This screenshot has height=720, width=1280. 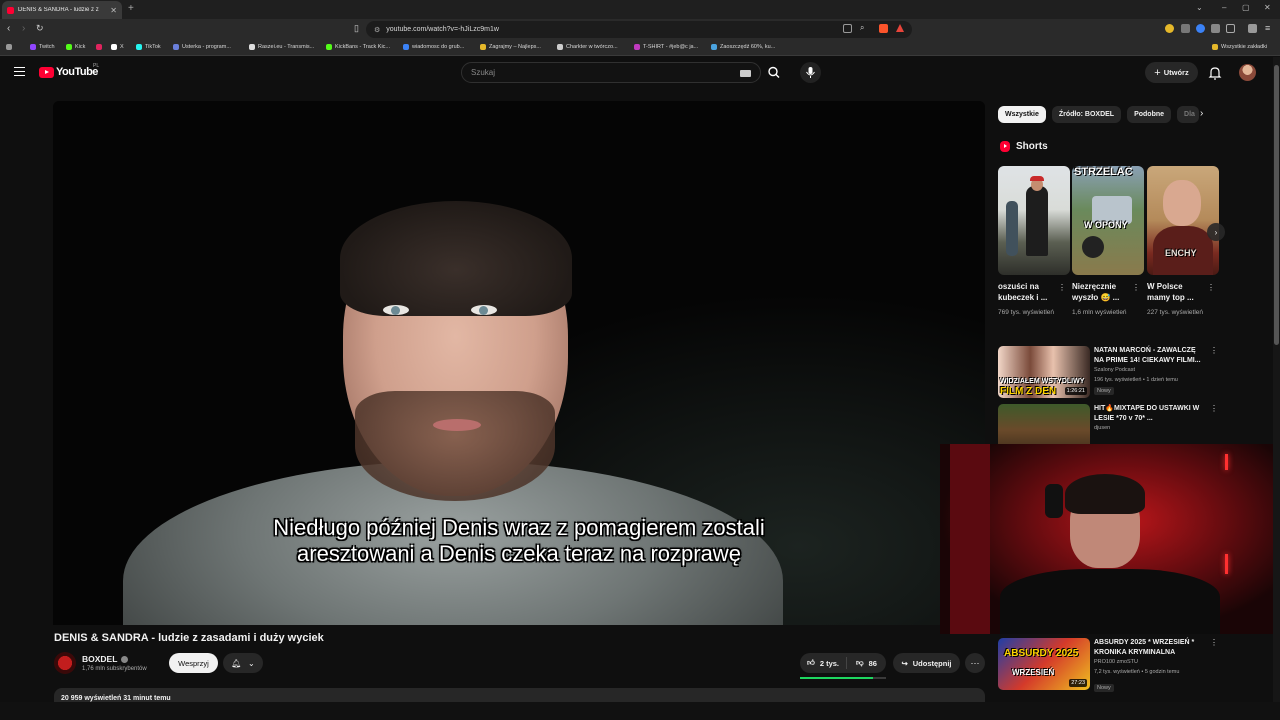 What do you see at coordinates (148, 47) in the screenshot?
I see `bookmark-item: TikTok` at bounding box center [148, 47].